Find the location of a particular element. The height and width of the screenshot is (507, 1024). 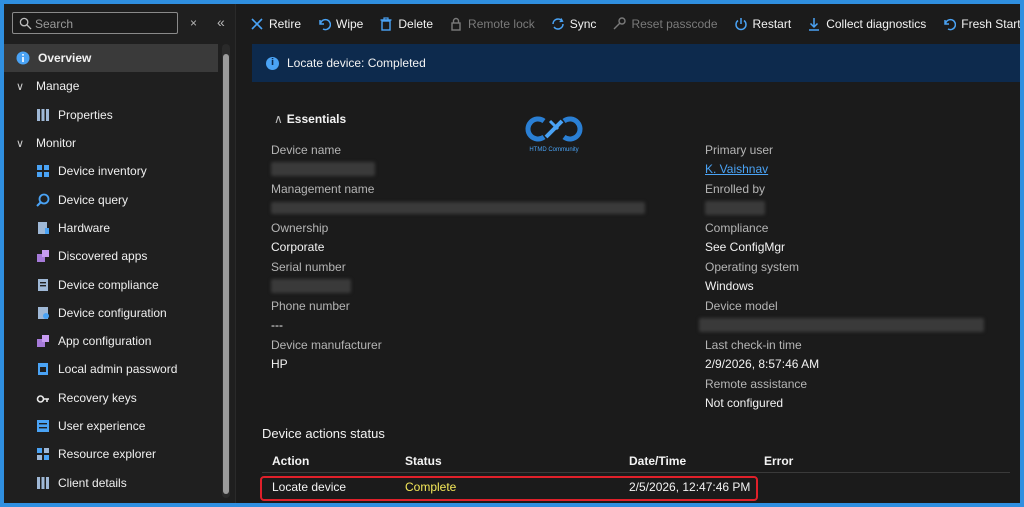

notification-banner: i Locate device: Completed is located at coordinates (636, 63).